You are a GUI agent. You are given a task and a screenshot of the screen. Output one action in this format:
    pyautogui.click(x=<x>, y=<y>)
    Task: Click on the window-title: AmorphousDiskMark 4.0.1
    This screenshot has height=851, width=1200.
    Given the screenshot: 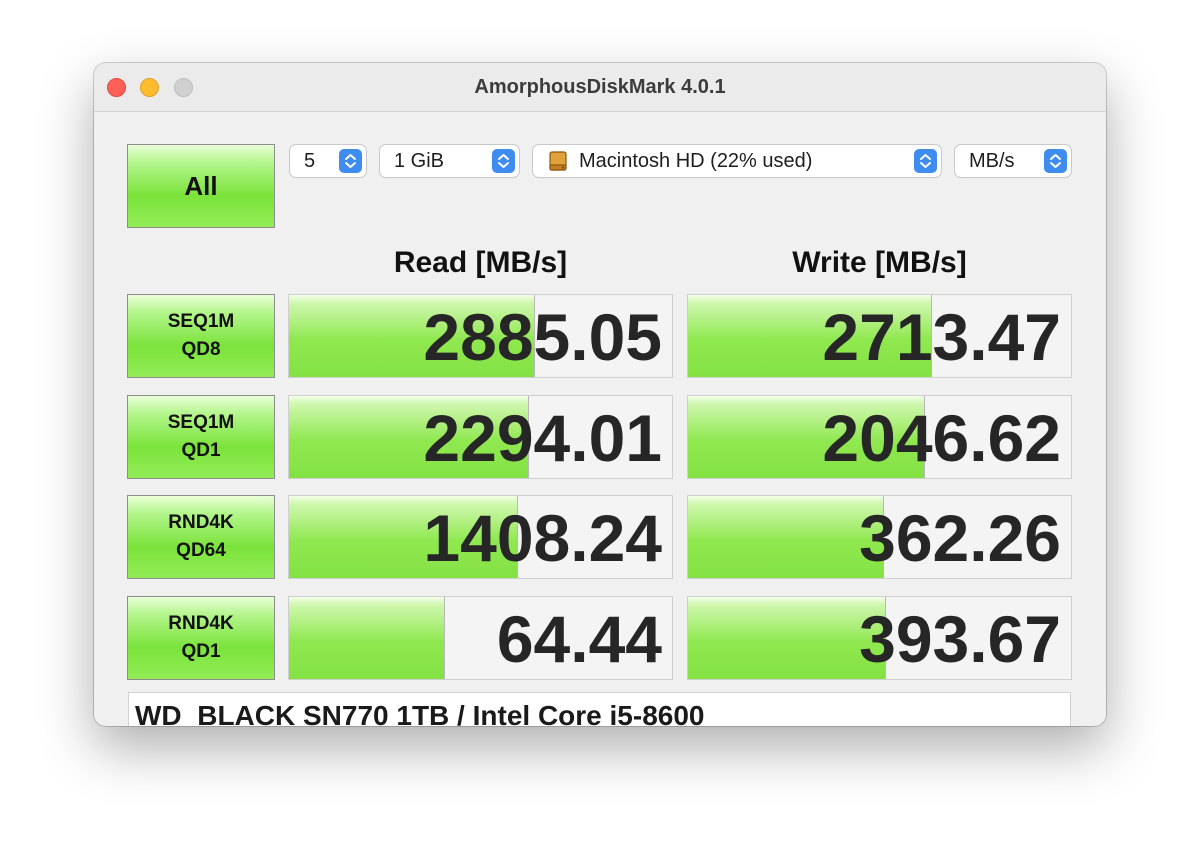 What is the action you would take?
    pyautogui.click(x=600, y=87)
    